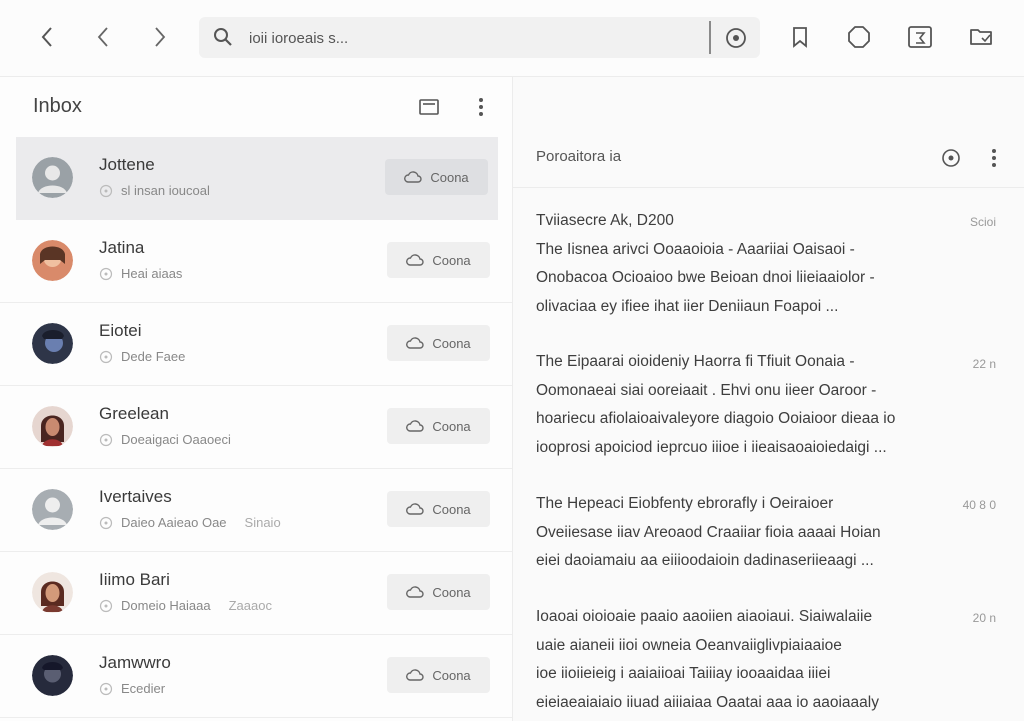 The width and height of the screenshot is (1024, 721). What do you see at coordinates (256, 510) in the screenshot?
I see `list-item: Ivertaives Daieo Aaieao Oae Sinaio Coona` at bounding box center [256, 510].